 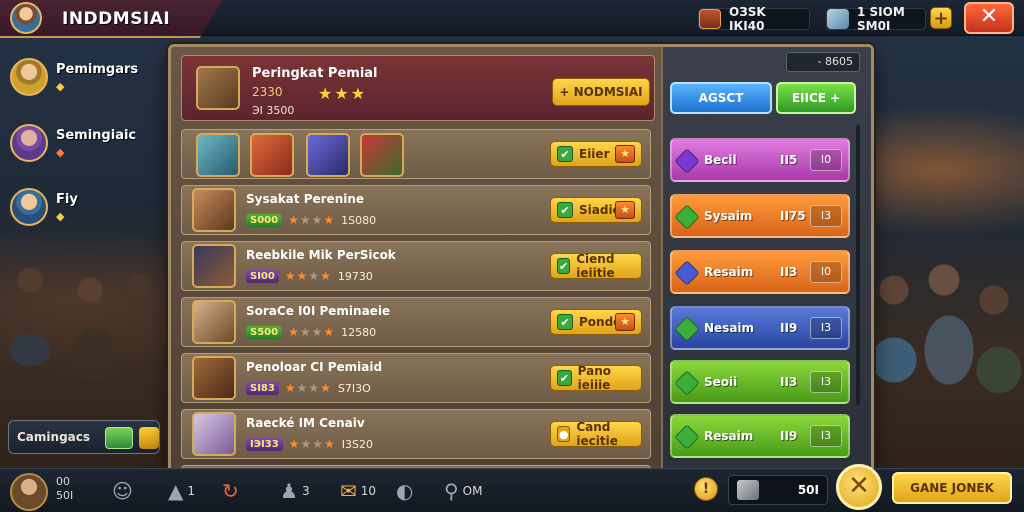 What do you see at coordinates (941, 18) in the screenshot?
I see `add-gems-button: +` at bounding box center [941, 18].